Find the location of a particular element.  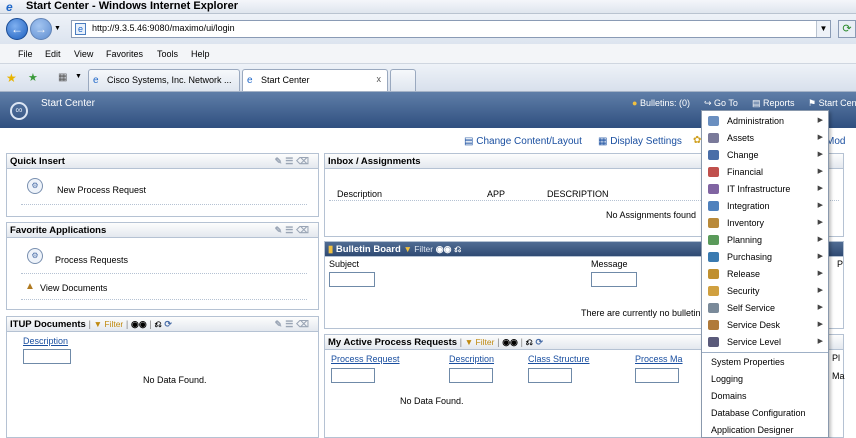

quick-insert-portlet: Quick Insert ✎☰⌫ ⚙ New Process Request is located at coordinates (162, 185).